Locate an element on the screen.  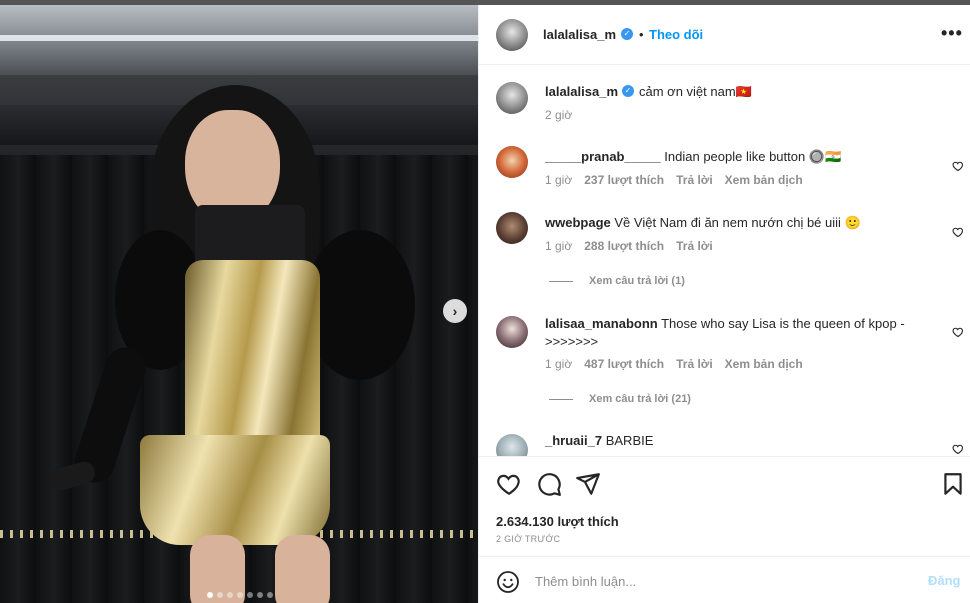
comment-meta: 1 giờ 288 lượt thích Trả lời is located at coordinates (629, 246).